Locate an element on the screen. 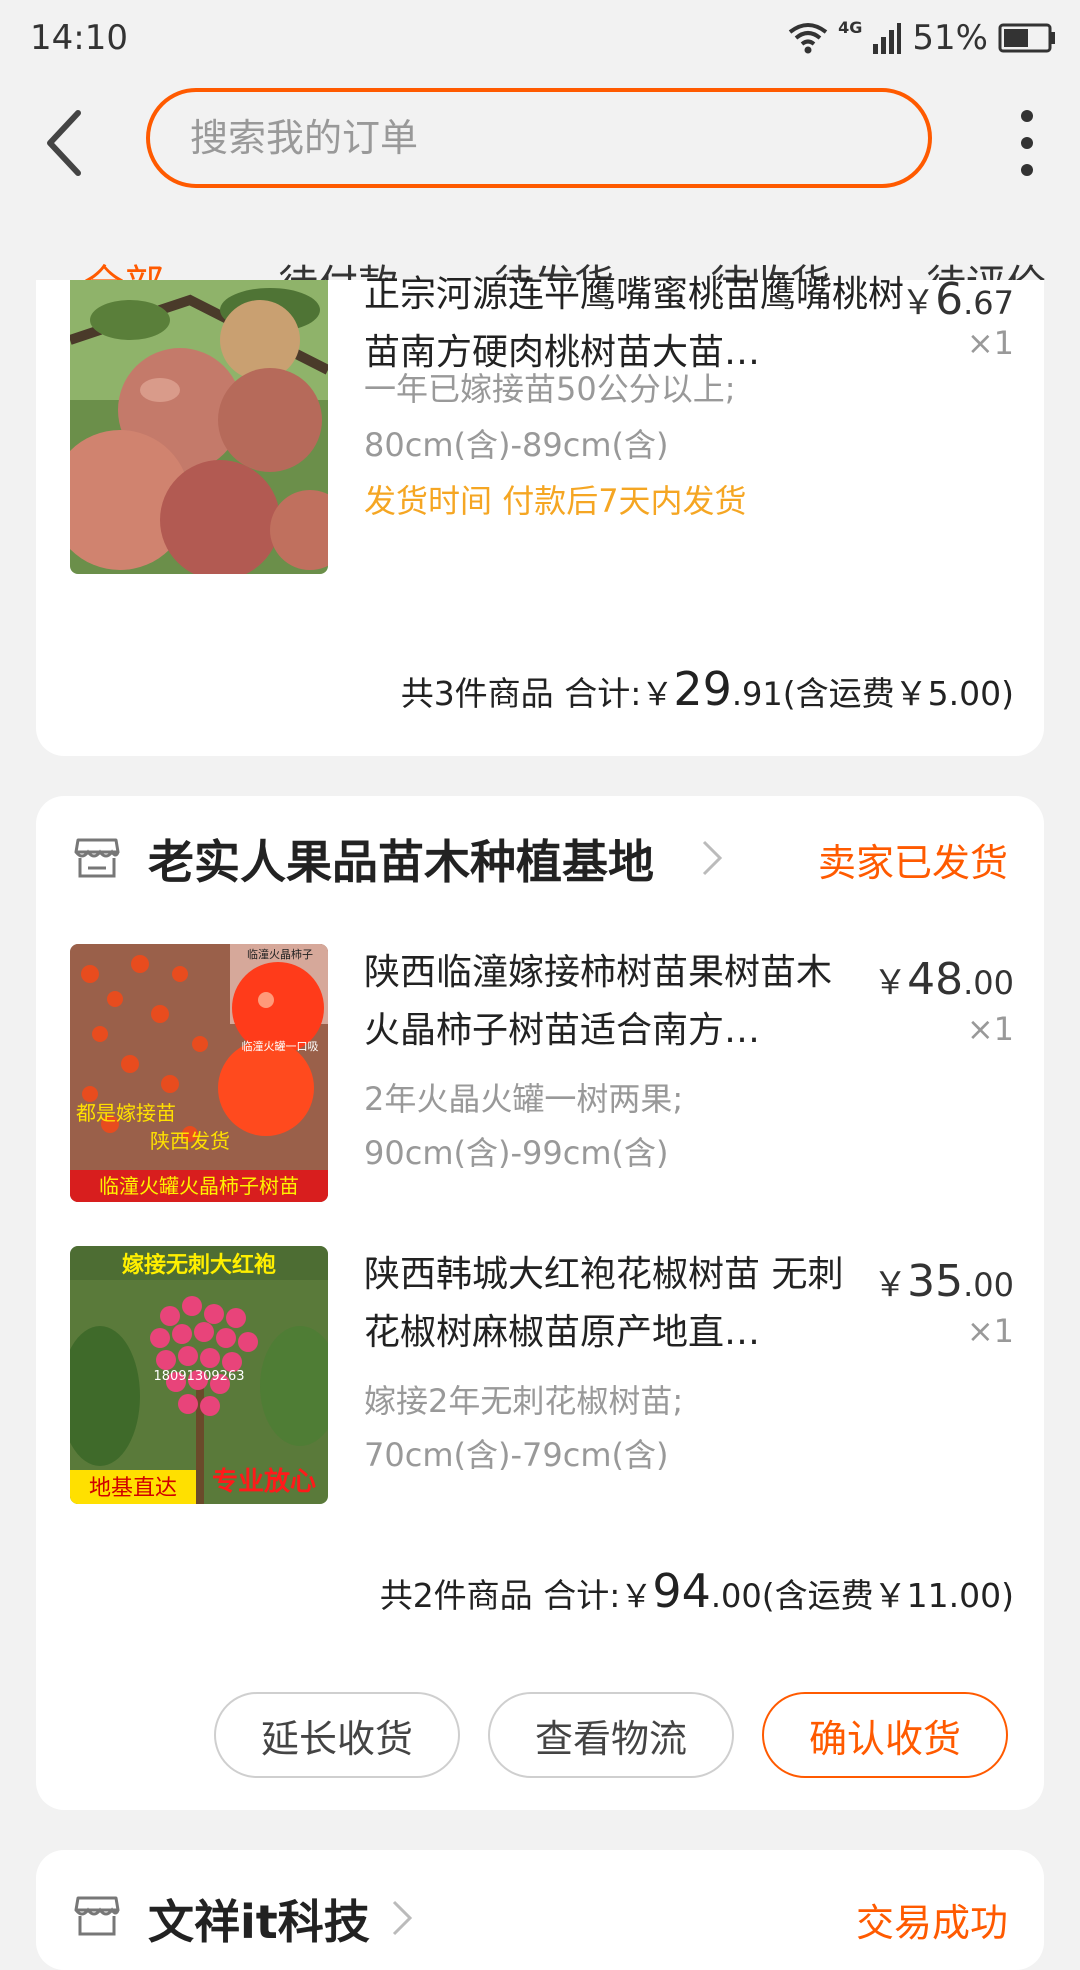 The height and width of the screenshot is (1970, 1080). more-menu-button is located at coordinates (1027, 143).